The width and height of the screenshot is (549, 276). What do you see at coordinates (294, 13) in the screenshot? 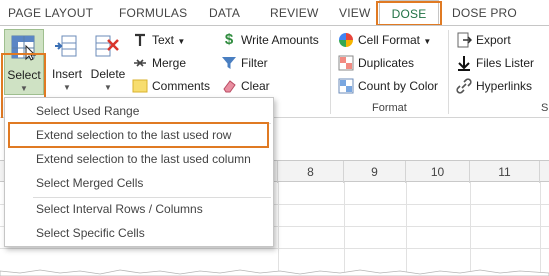
I see `tab-review: REVIEW` at bounding box center [294, 13].